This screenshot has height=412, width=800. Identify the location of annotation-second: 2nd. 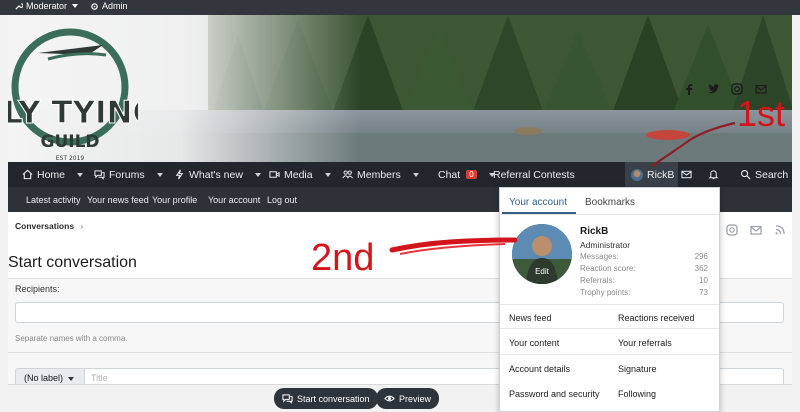
(343, 258).